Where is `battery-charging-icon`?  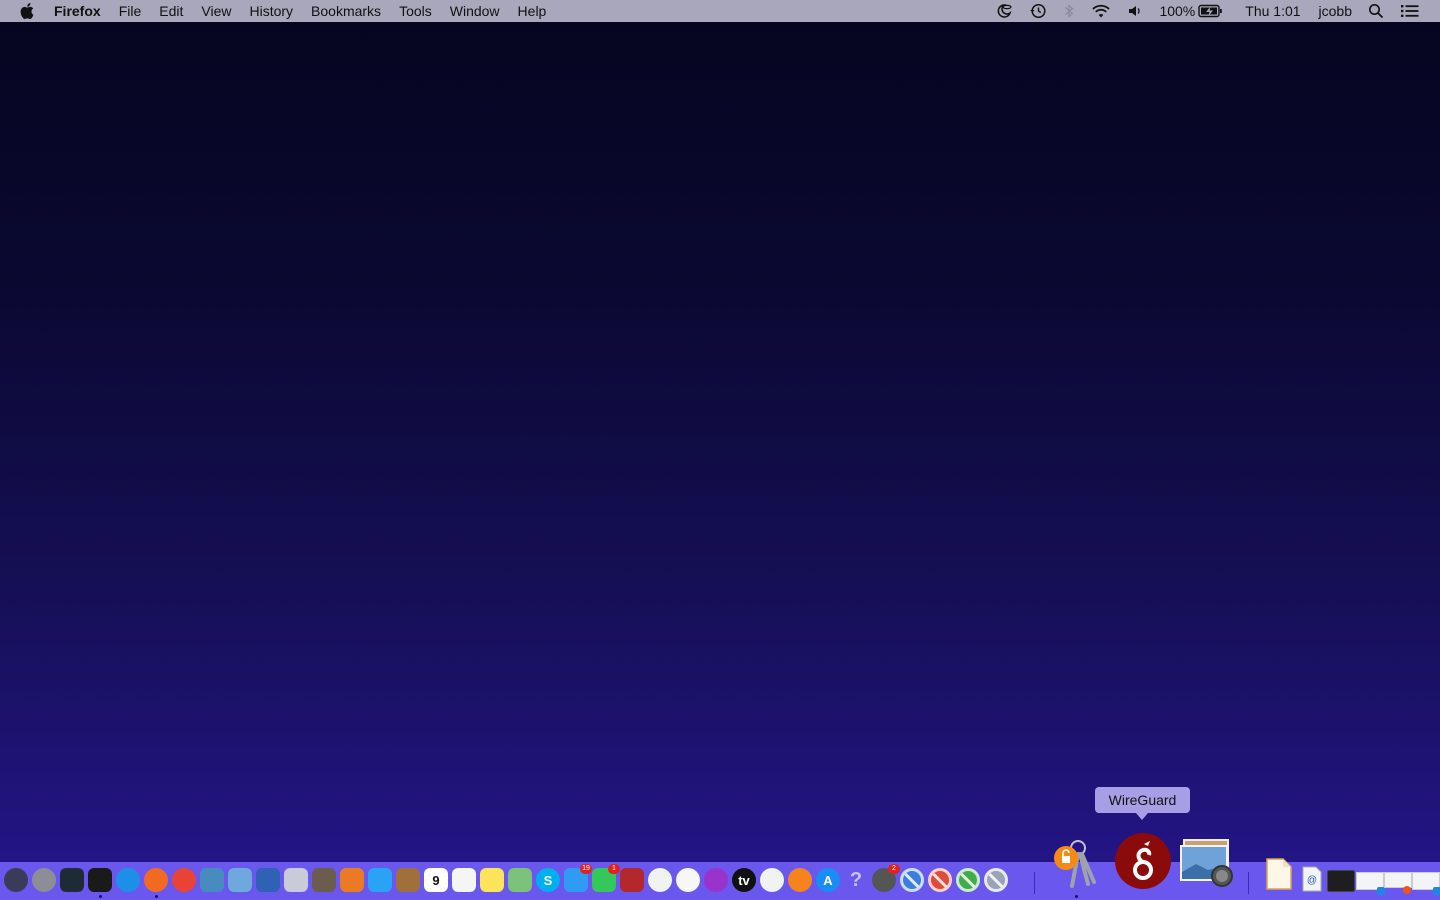 battery-charging-icon is located at coordinates (1210, 11).